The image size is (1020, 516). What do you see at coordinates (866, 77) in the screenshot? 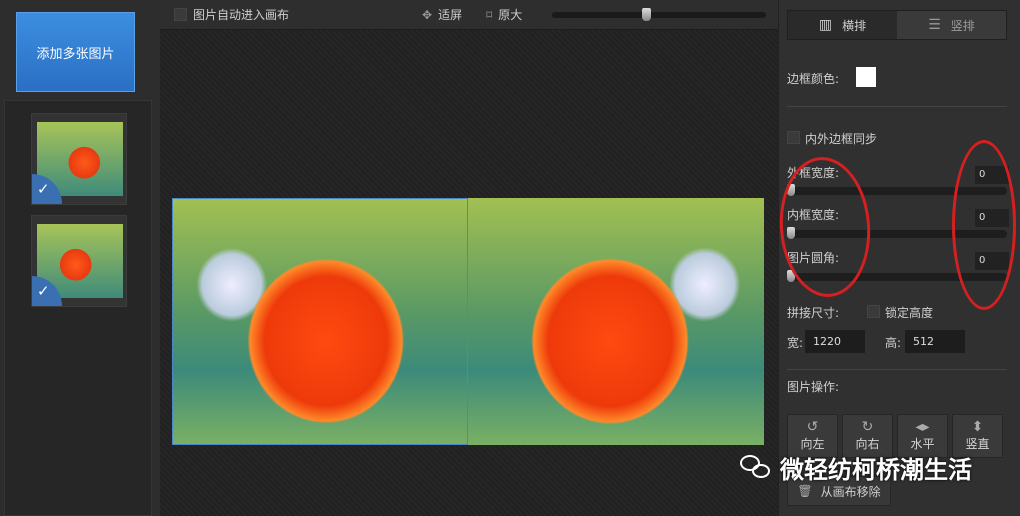
I see `border-color-swatch` at bounding box center [866, 77].